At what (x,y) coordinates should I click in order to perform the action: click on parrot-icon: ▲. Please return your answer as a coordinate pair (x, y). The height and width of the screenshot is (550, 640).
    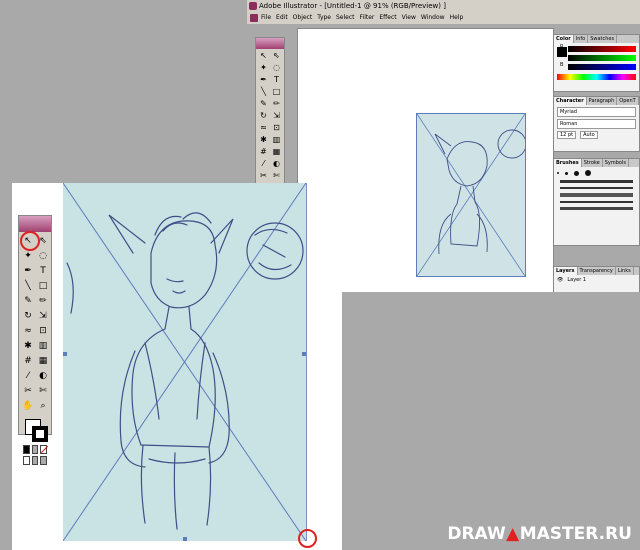
    Looking at the image, I should click on (513, 534).